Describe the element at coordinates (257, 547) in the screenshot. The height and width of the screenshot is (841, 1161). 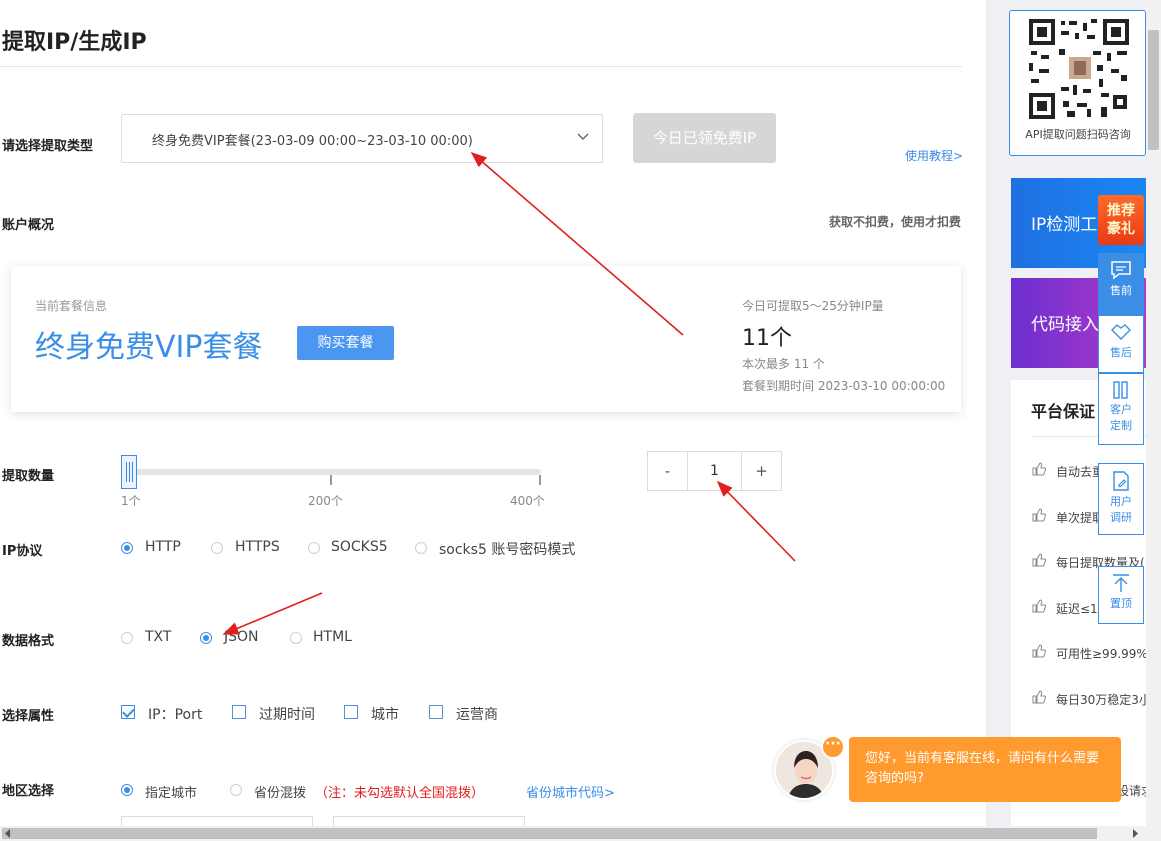
I see `protocol-option-label: HTTPS` at that location.